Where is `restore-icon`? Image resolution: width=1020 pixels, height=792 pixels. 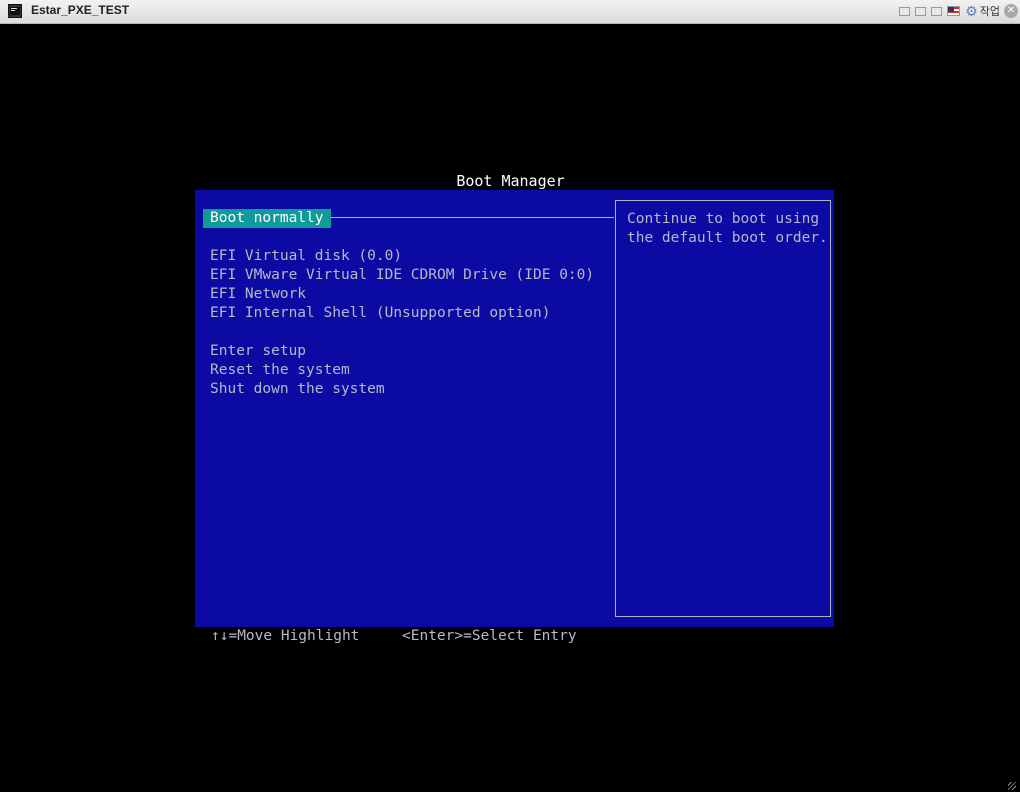
restore-icon is located at coordinates (921, 11).